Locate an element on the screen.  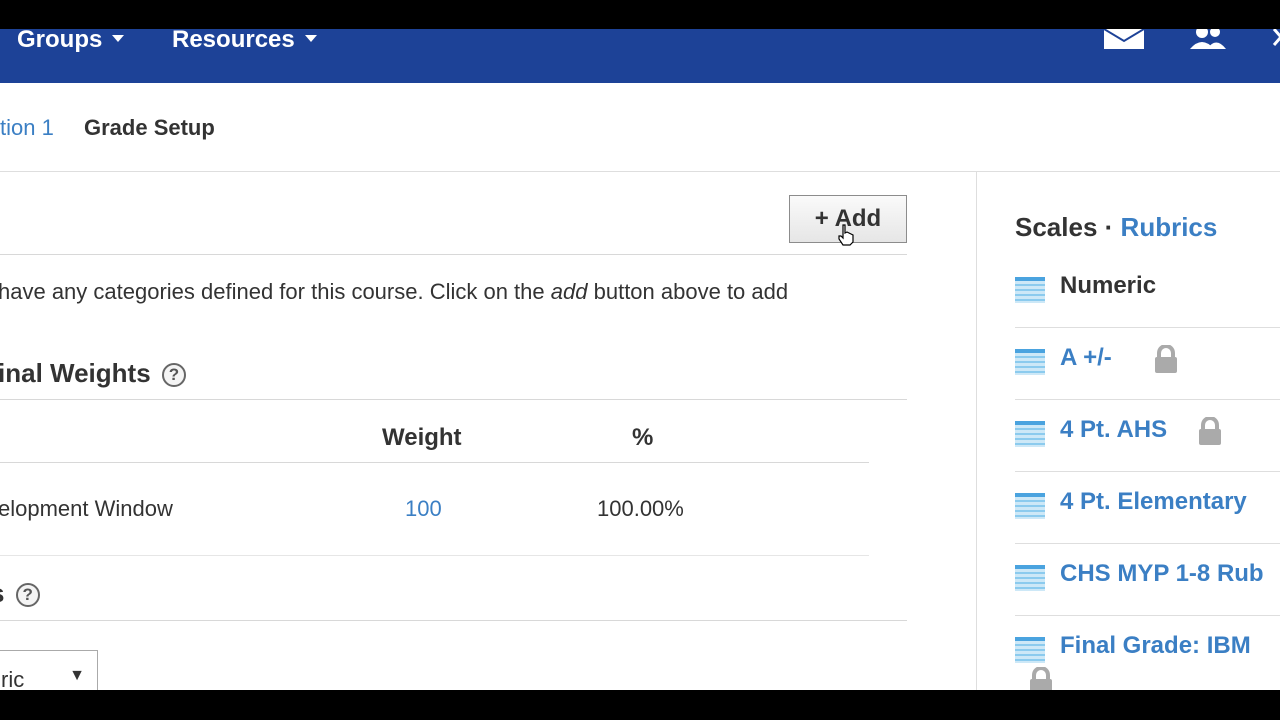
breadcrumb-parent-link: tion 1 is located at coordinates (27, 128).